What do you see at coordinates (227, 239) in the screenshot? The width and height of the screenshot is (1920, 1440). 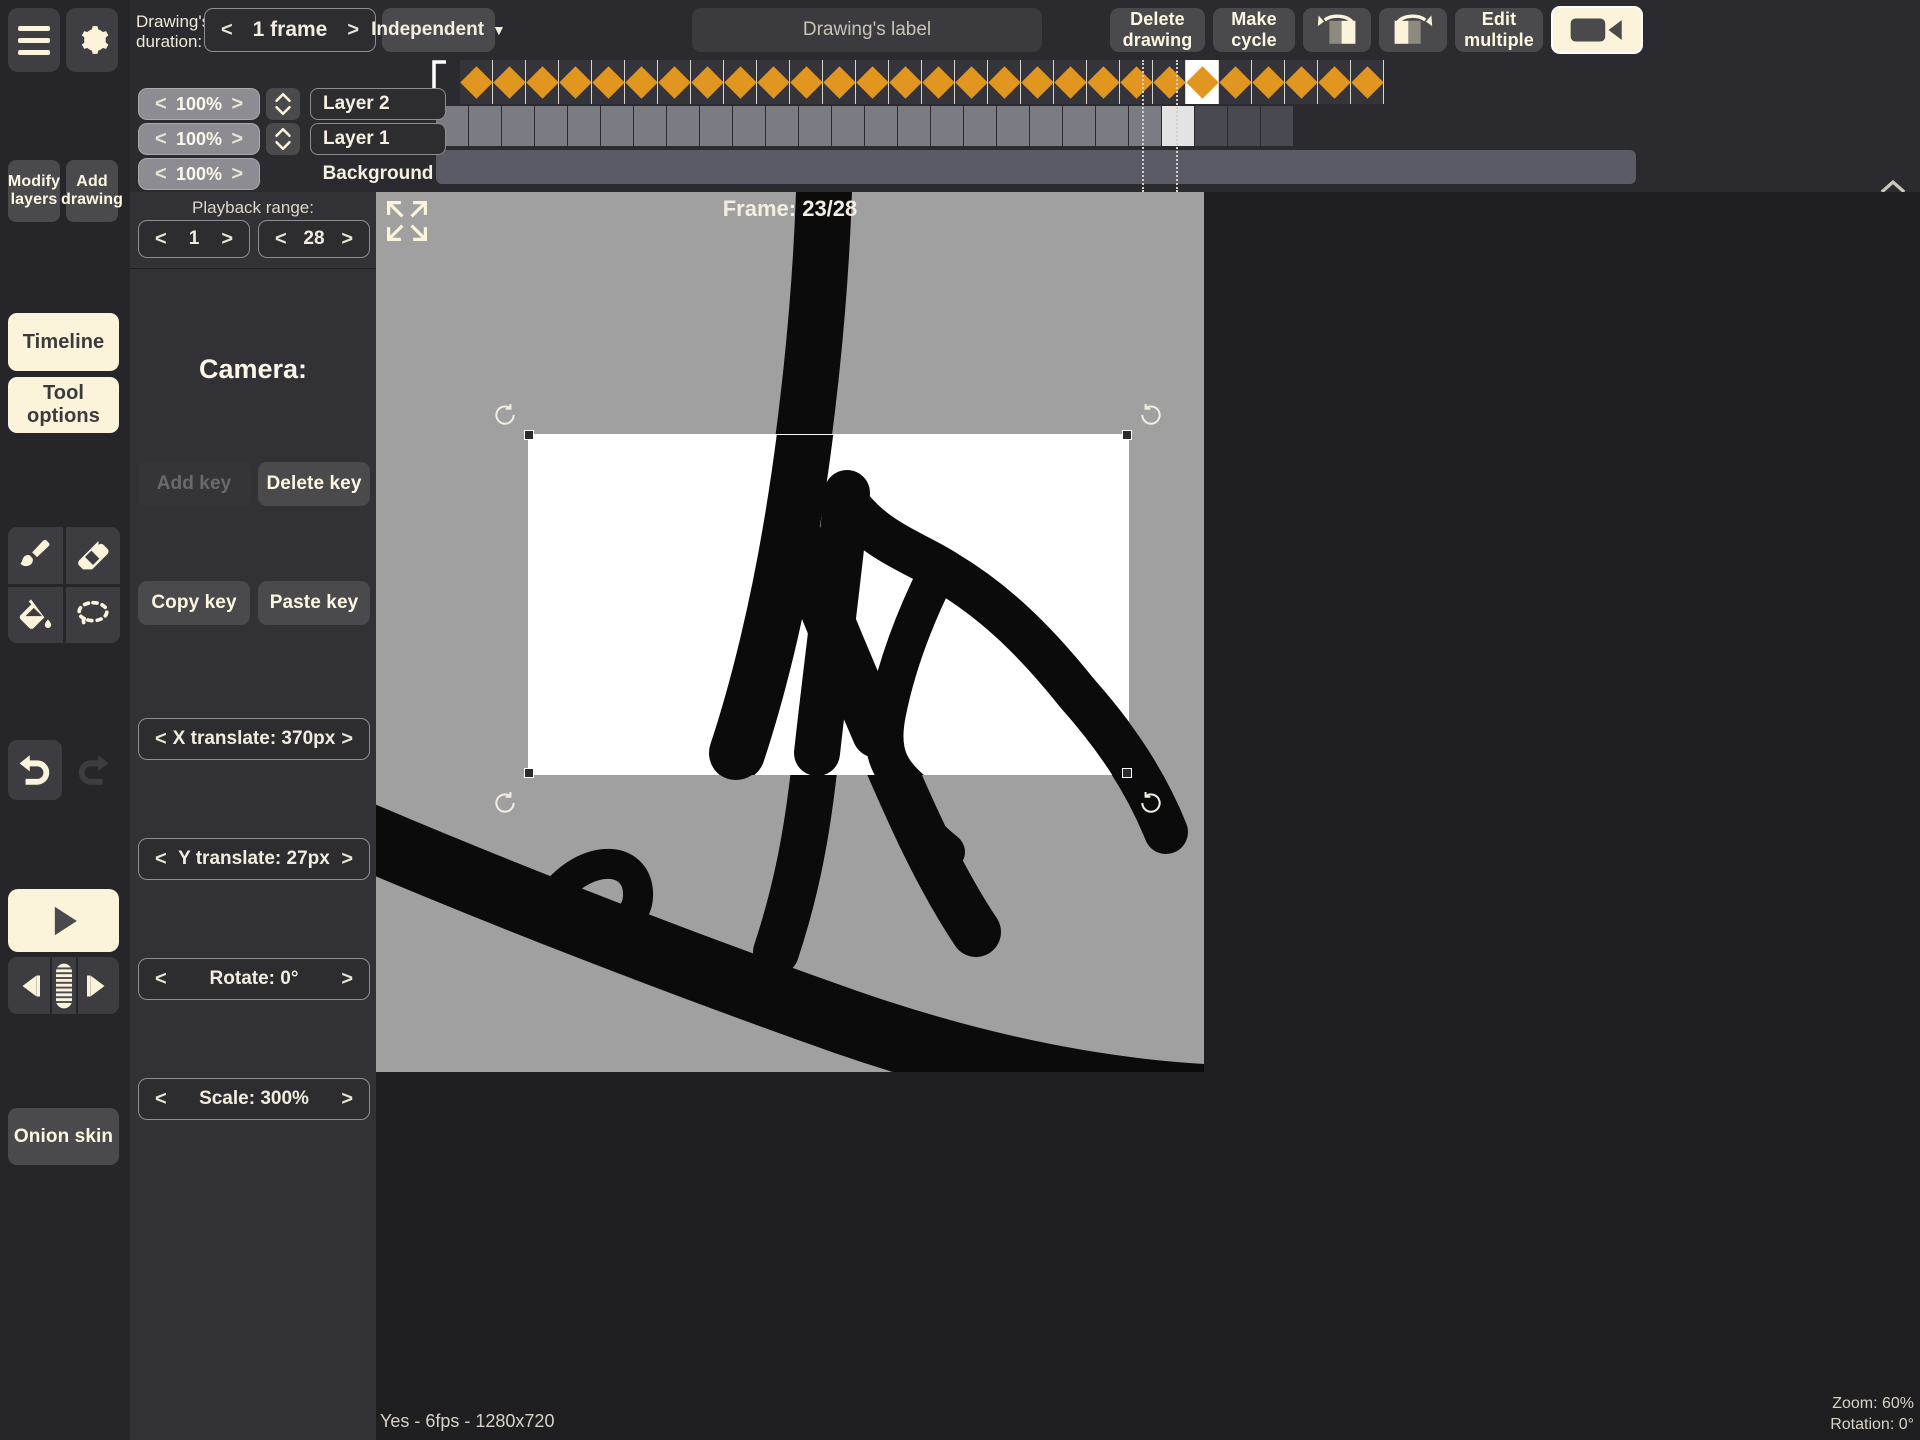 I see `playback-start-increment: >` at bounding box center [227, 239].